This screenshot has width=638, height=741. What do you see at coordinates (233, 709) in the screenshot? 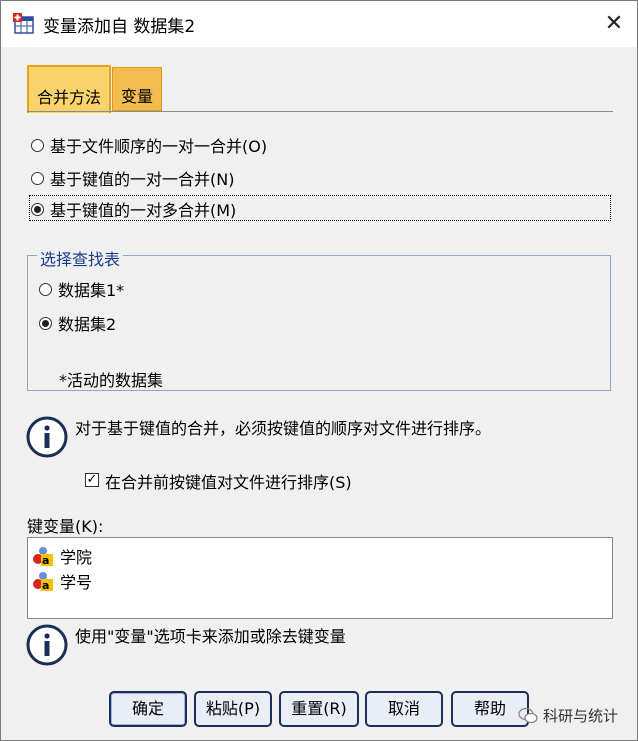
I see `paste-button: 粘贴(P)` at bounding box center [233, 709].